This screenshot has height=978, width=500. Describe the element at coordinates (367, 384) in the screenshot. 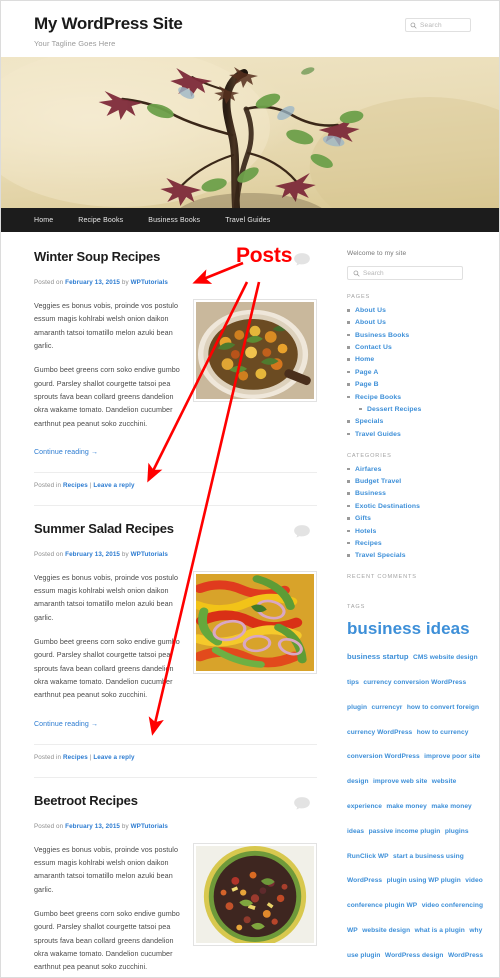

I see `page-link: Page B` at that location.